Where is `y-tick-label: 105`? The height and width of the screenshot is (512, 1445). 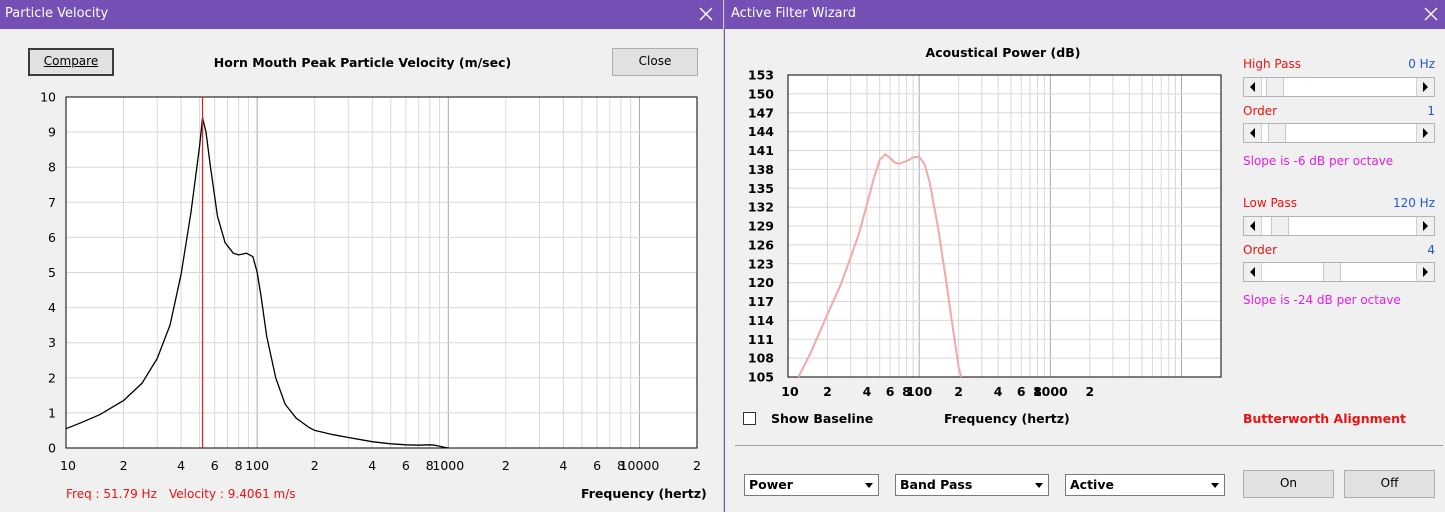 y-tick-label: 105 is located at coordinates (761, 377).